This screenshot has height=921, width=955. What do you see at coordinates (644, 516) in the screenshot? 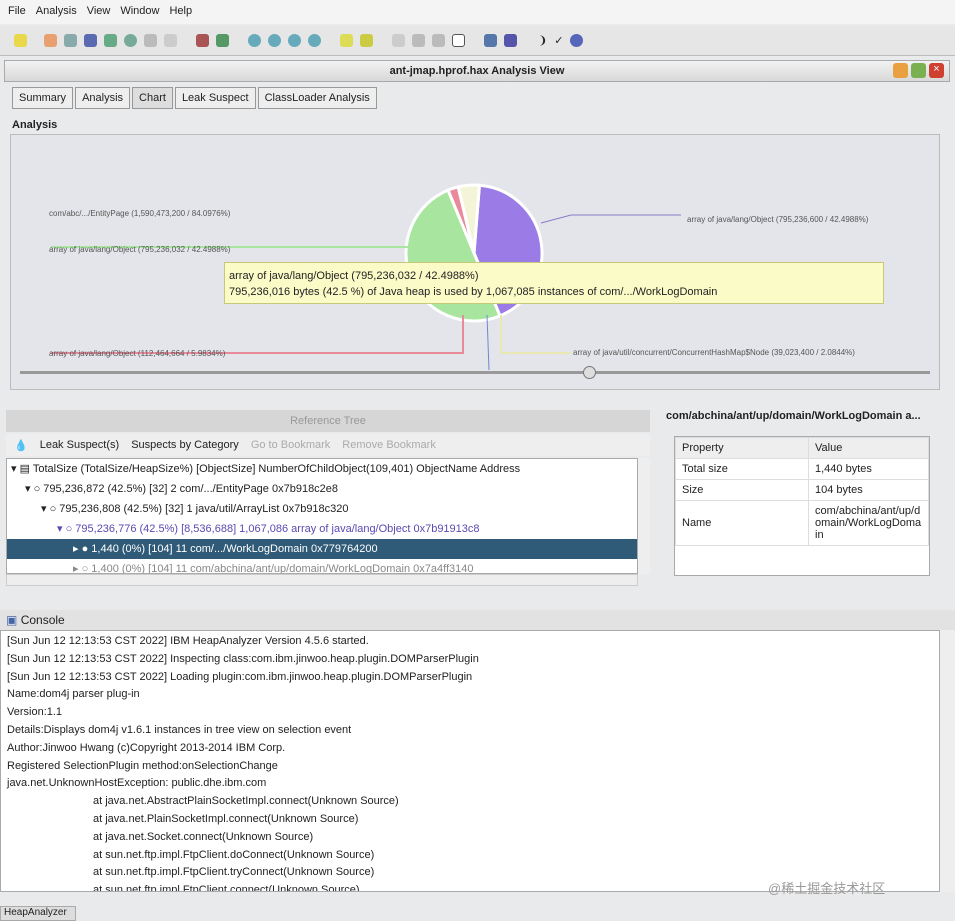
I see `tree-vertical-scrollbar` at bounding box center [644, 516].